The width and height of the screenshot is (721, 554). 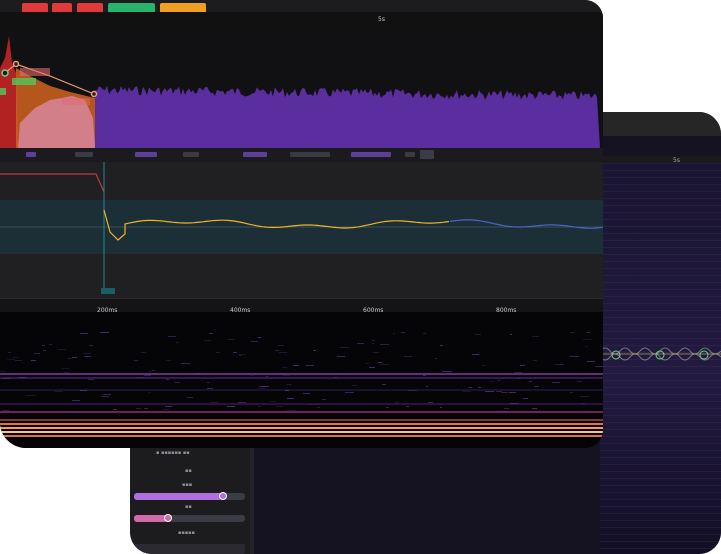 I want to click on pitch-curve, so click(x=276, y=225).